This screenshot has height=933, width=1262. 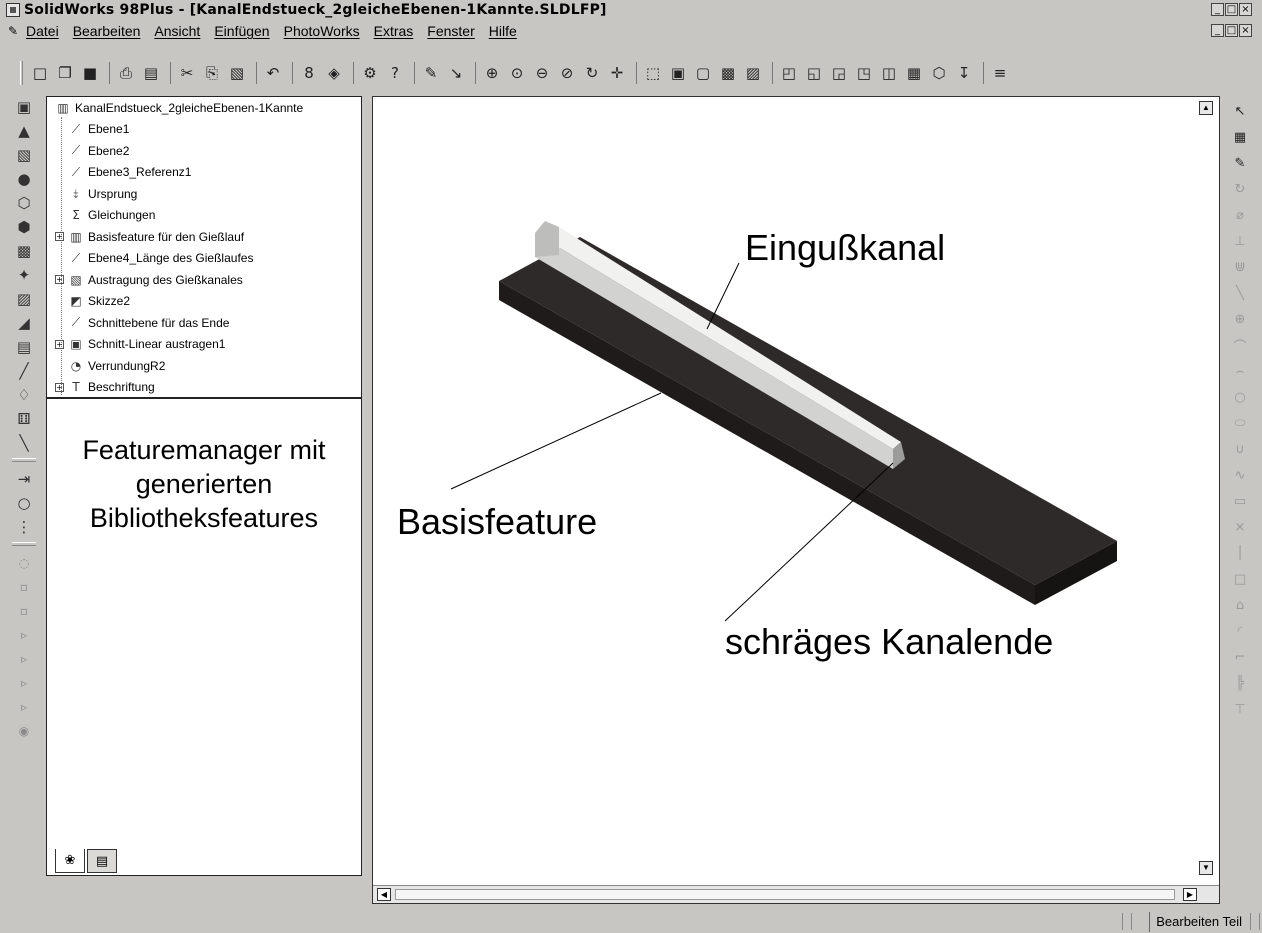 What do you see at coordinates (517, 73) in the screenshot?
I see `zoom-area-icon: ⊙` at bounding box center [517, 73].